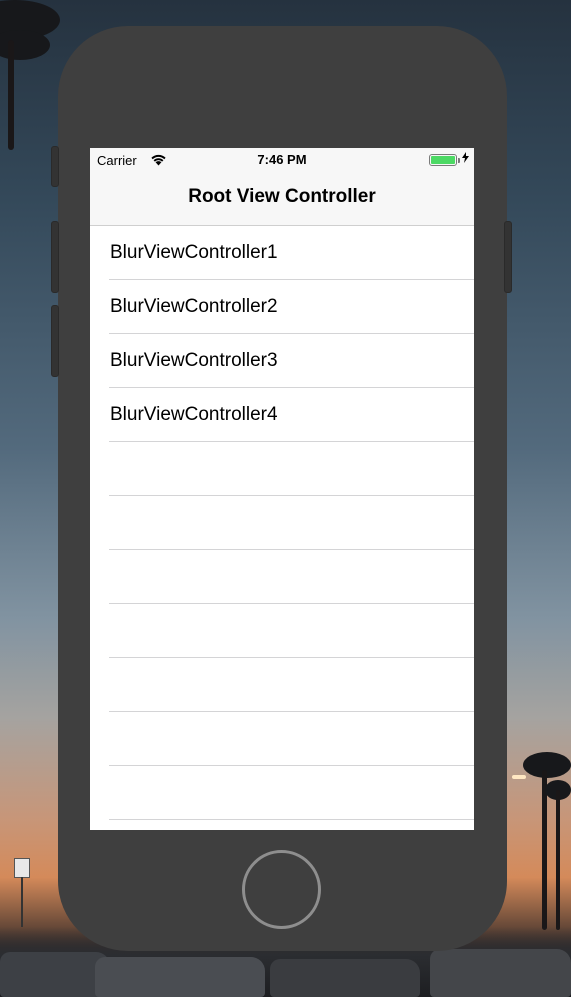 The width and height of the screenshot is (571, 997). Describe the element at coordinates (508, 257) in the screenshot. I see `power-button` at that location.